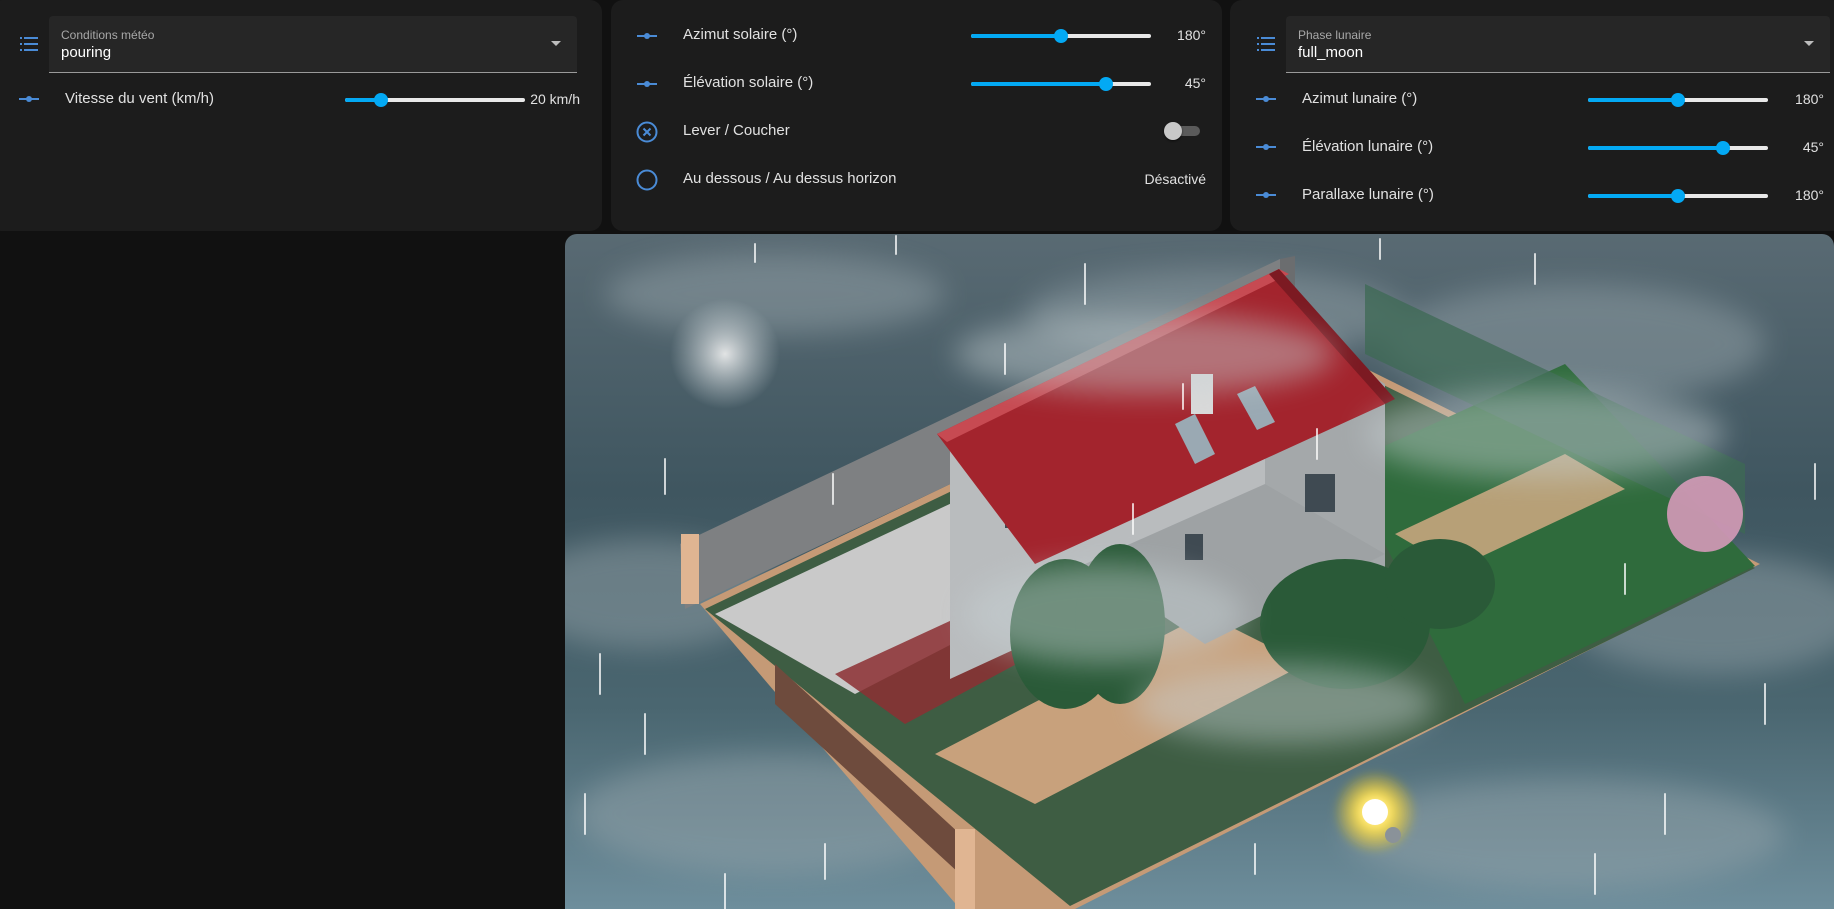 This screenshot has width=1834, height=909. What do you see at coordinates (1368, 146) in the screenshot?
I see `moon-elevation-label: Élévation lunaire (°)` at bounding box center [1368, 146].